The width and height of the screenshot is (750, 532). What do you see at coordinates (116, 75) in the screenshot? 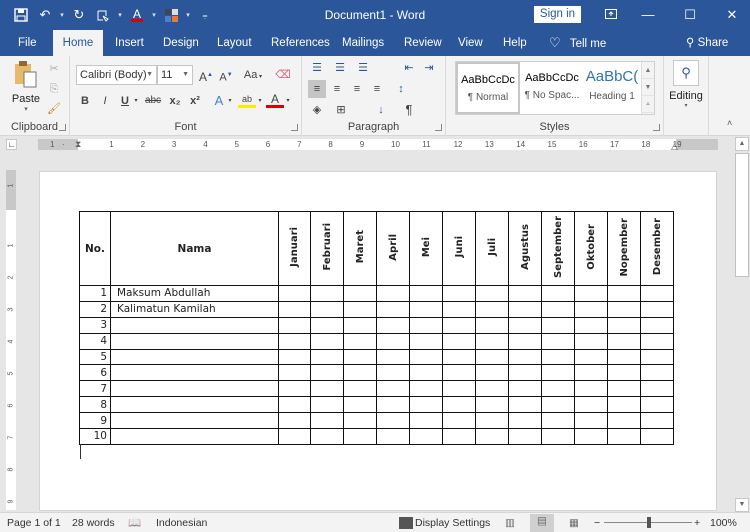
I see `font-name-combo: Calibri (Body) ▼` at bounding box center [116, 75].